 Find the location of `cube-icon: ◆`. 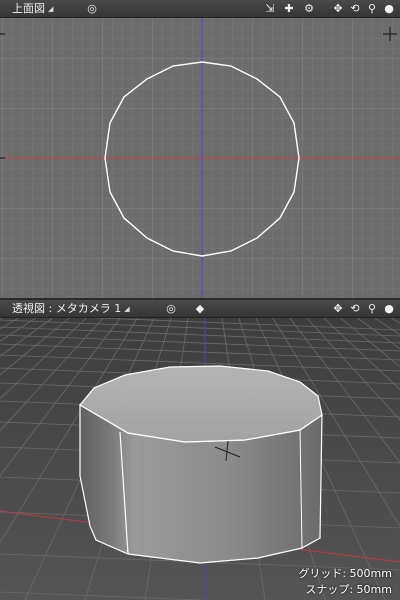

cube-icon: ◆ is located at coordinates (200, 308).